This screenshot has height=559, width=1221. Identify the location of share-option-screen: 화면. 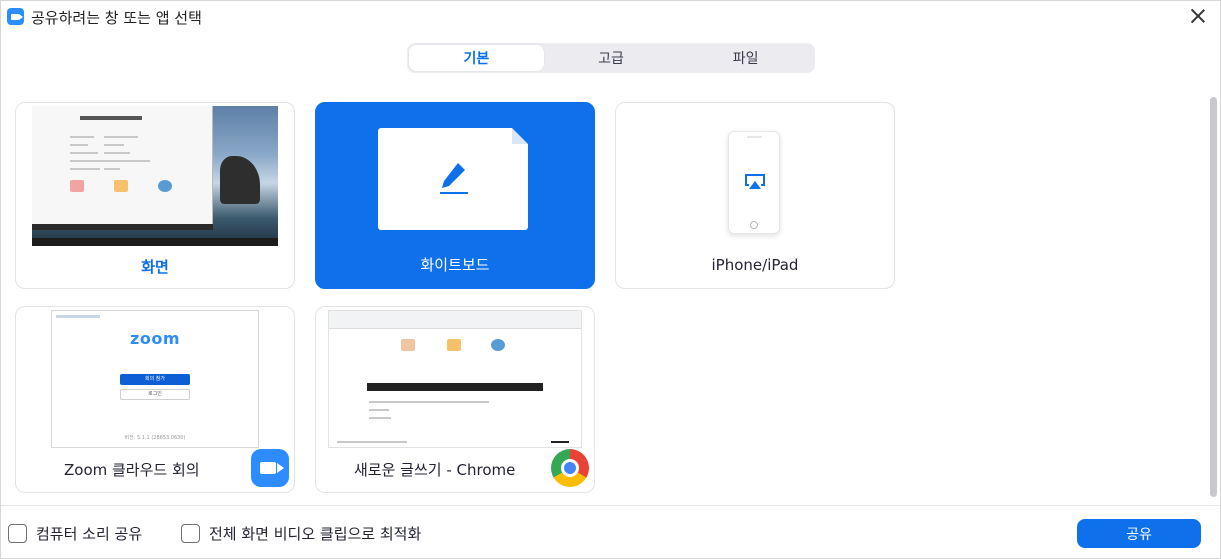
(155, 195).